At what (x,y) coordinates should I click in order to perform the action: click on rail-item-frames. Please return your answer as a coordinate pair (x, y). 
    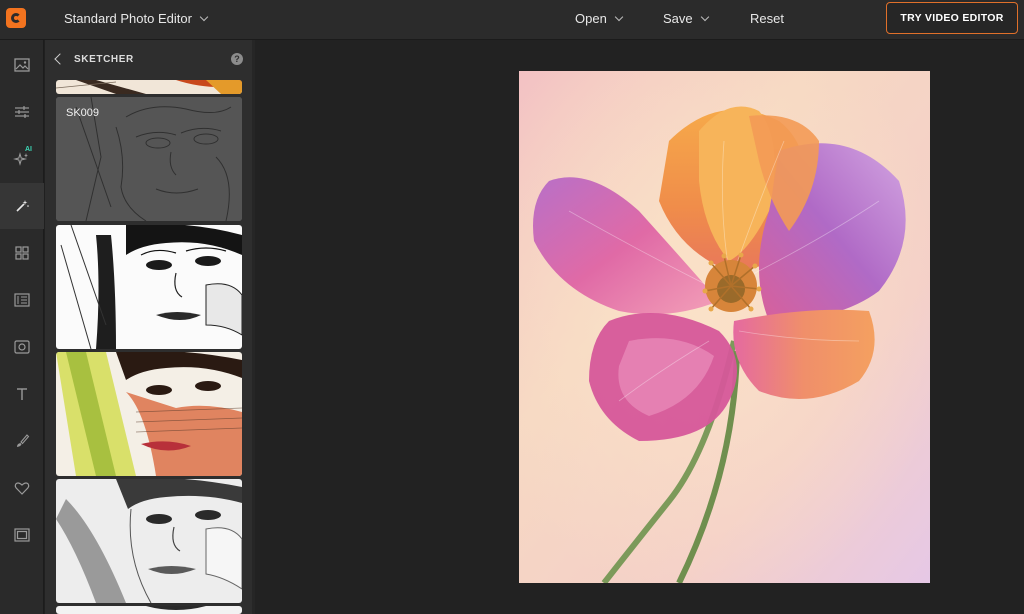
    Looking at the image, I should click on (22, 347).